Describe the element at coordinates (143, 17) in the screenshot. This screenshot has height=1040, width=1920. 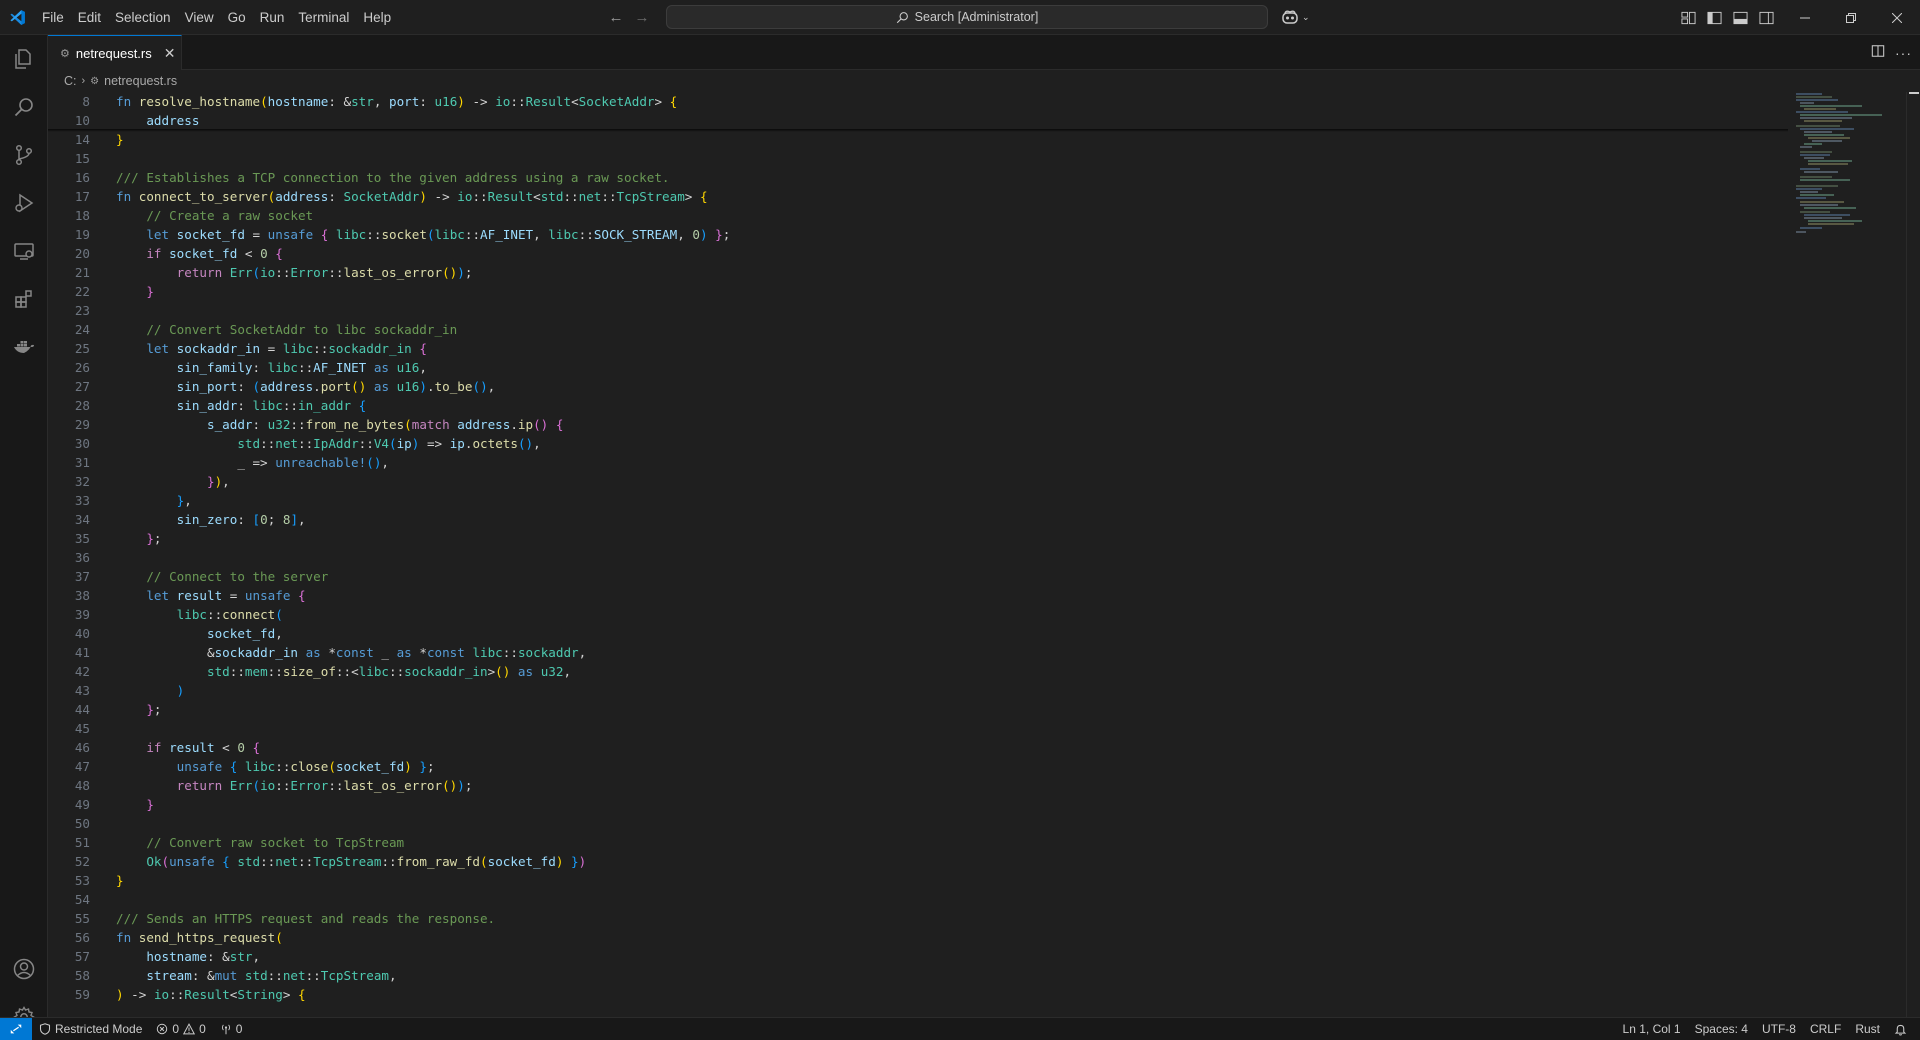
I see `menu-item-selection: Selection` at that location.